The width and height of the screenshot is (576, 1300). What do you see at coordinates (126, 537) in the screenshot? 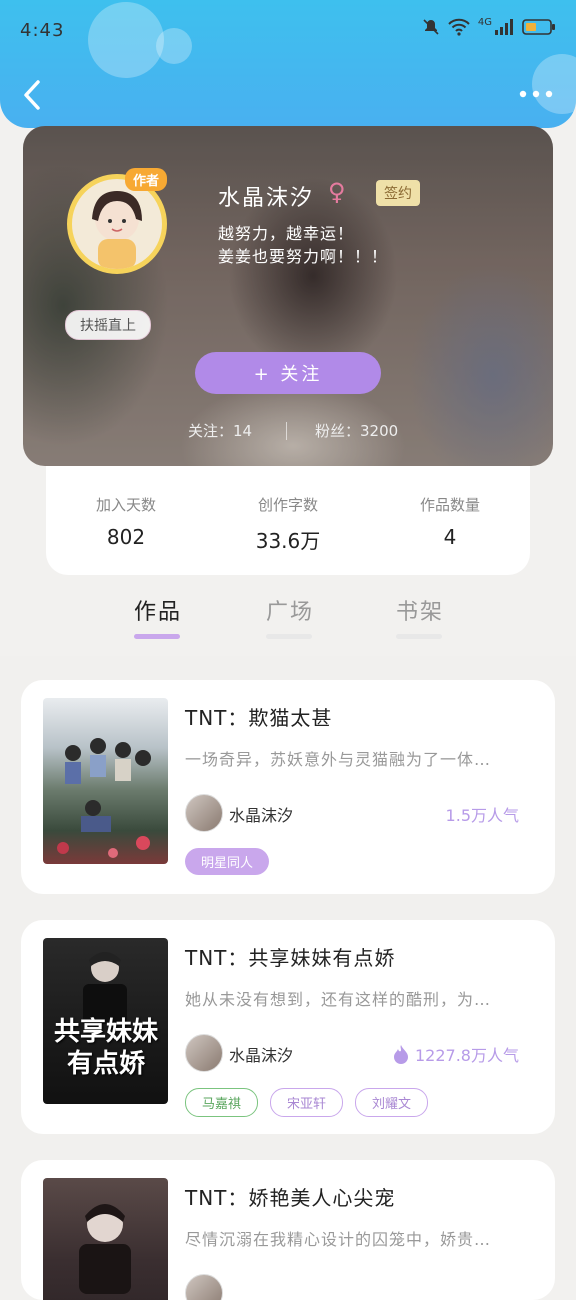
I see `stat-value: 802` at bounding box center [126, 537].